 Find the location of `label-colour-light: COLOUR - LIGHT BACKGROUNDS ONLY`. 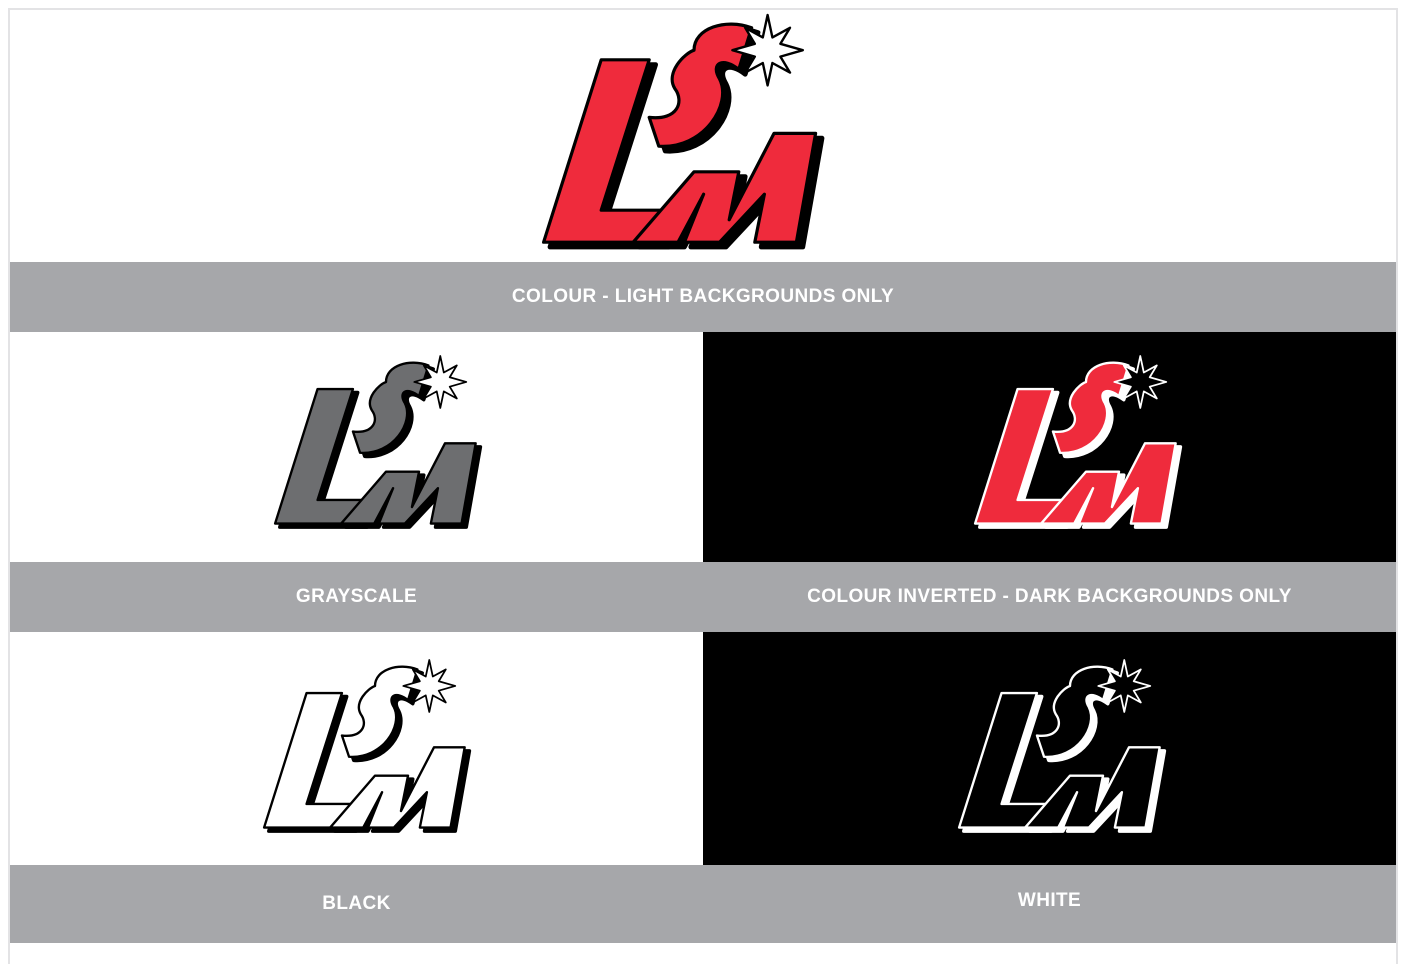

label-colour-light: COLOUR - LIGHT BACKGROUNDS ONLY is located at coordinates (703, 297).